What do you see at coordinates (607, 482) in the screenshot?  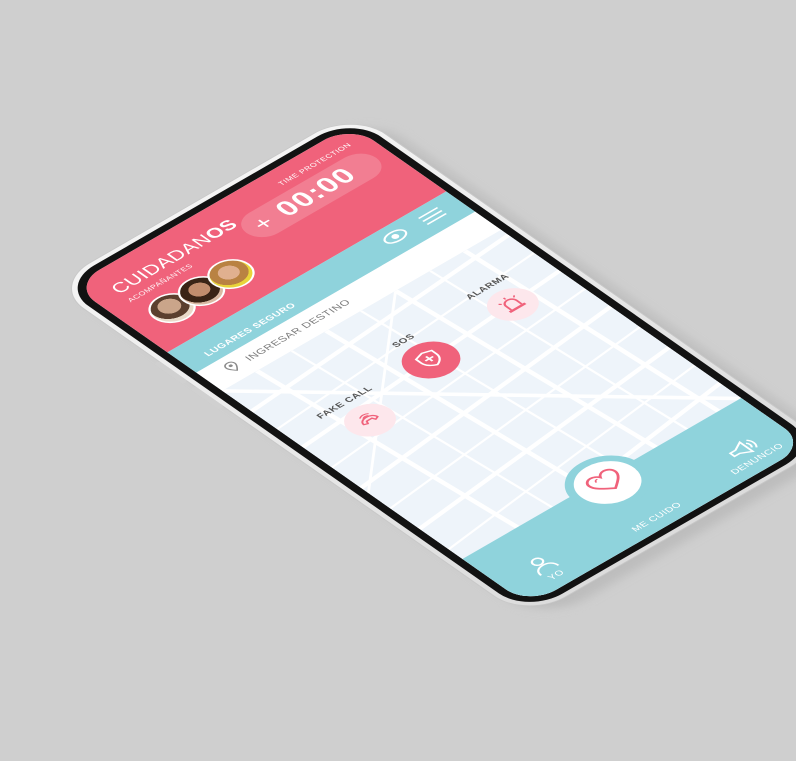 I see `heart-icon` at bounding box center [607, 482].